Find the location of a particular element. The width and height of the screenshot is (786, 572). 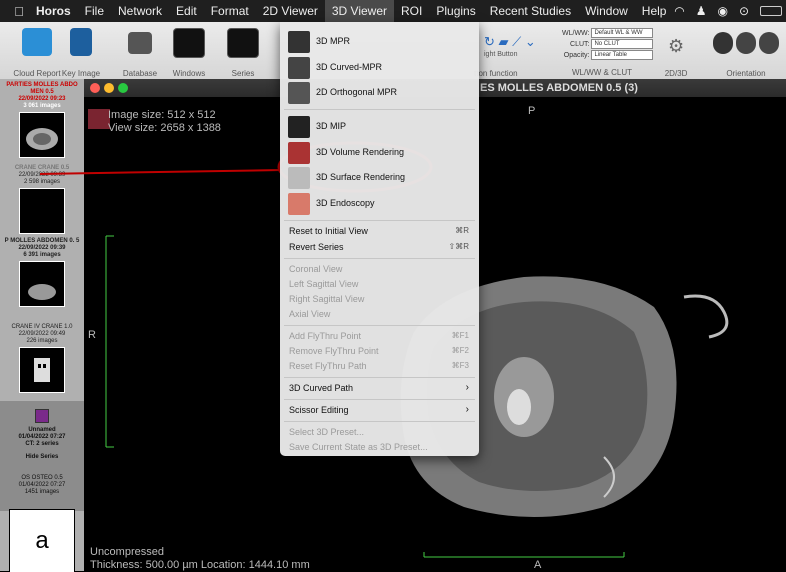

series-label: Series is located at coordinates (243, 73).